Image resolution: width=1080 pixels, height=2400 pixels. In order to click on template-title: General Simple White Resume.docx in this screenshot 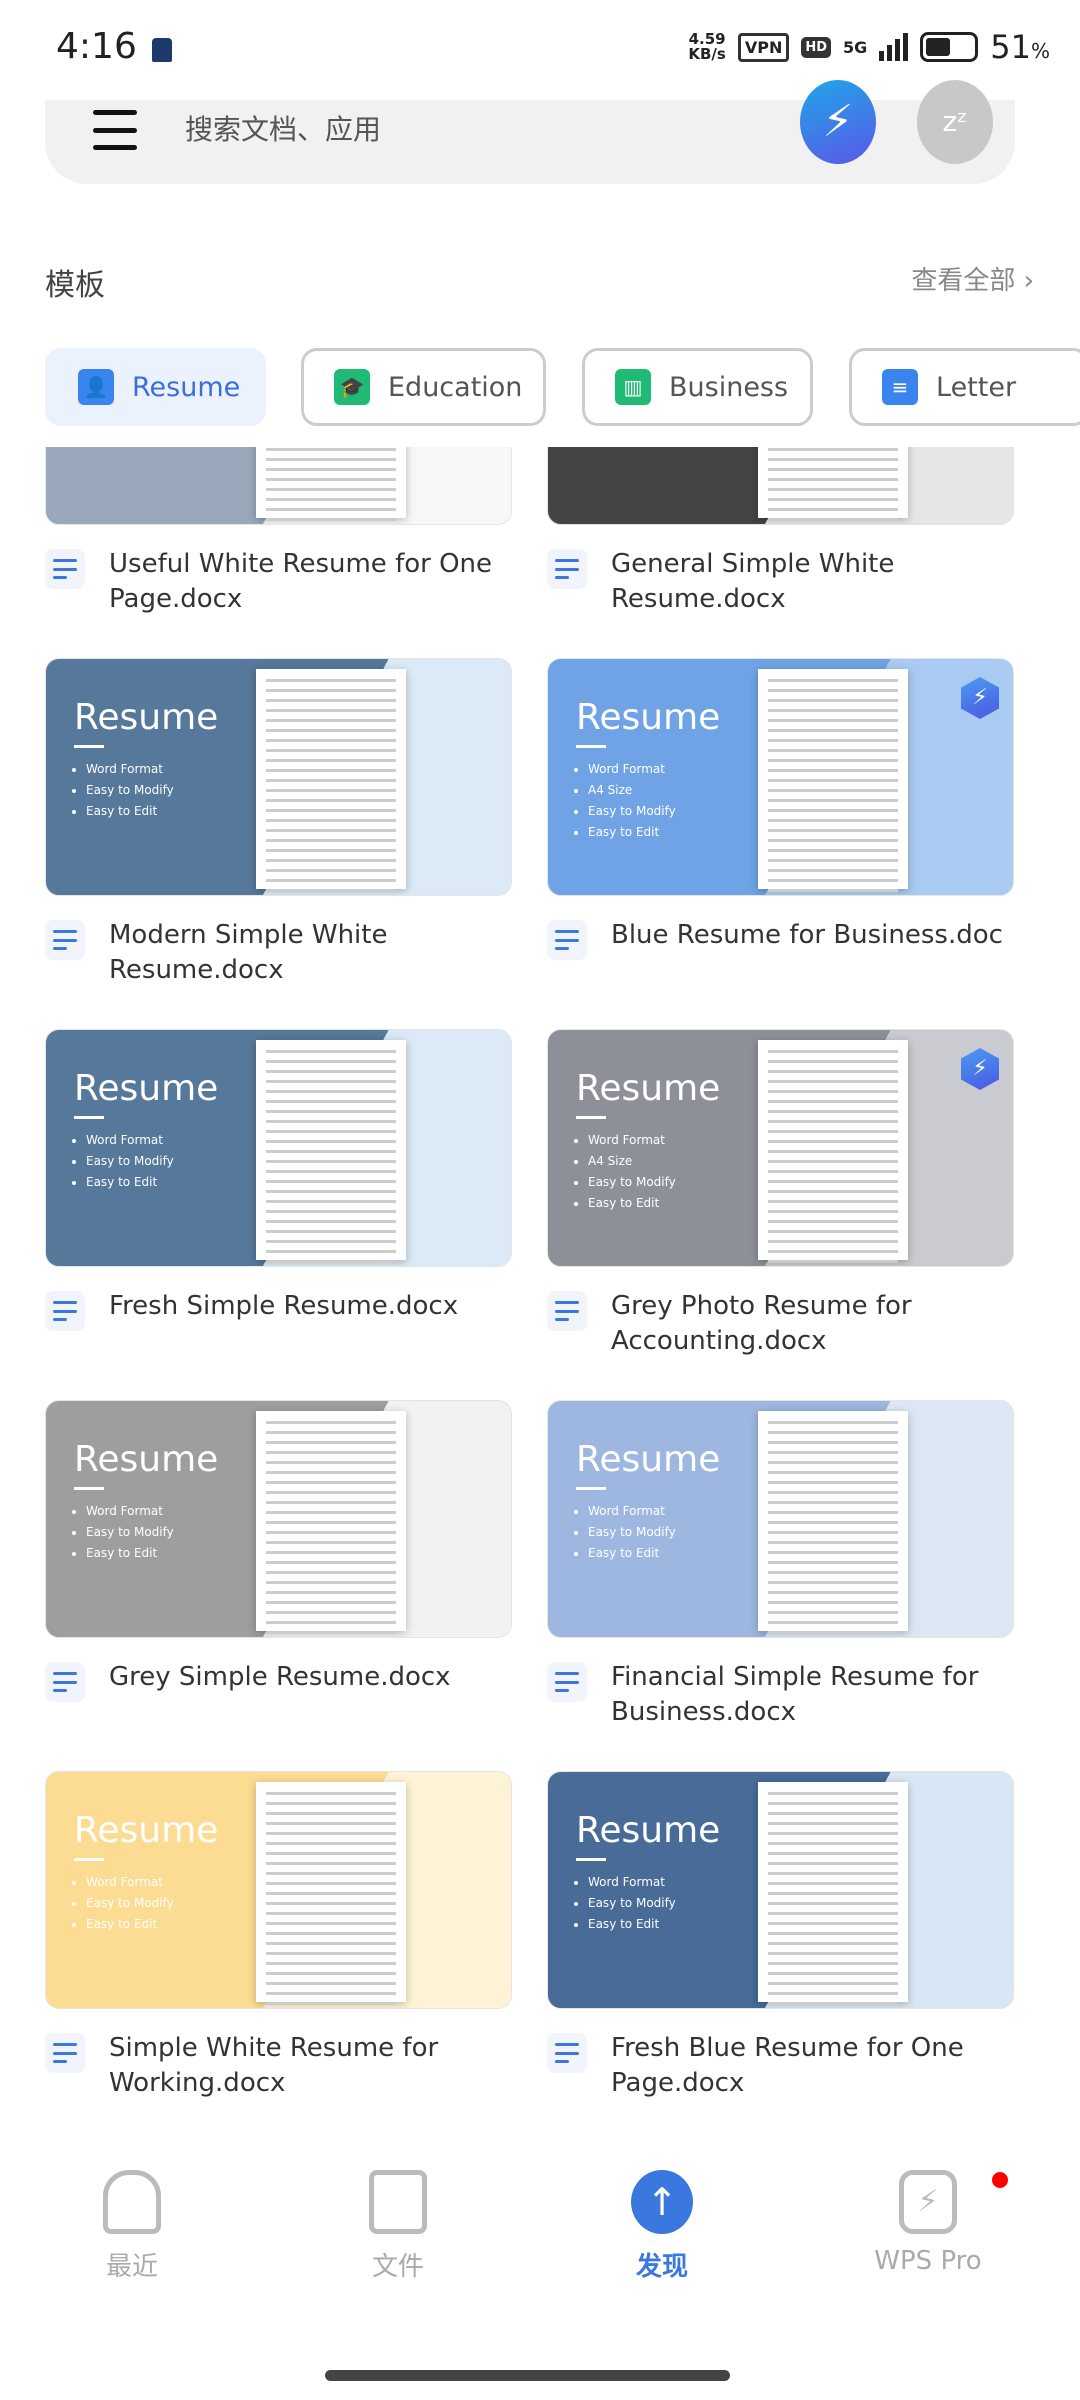, I will do `click(812, 582)`.